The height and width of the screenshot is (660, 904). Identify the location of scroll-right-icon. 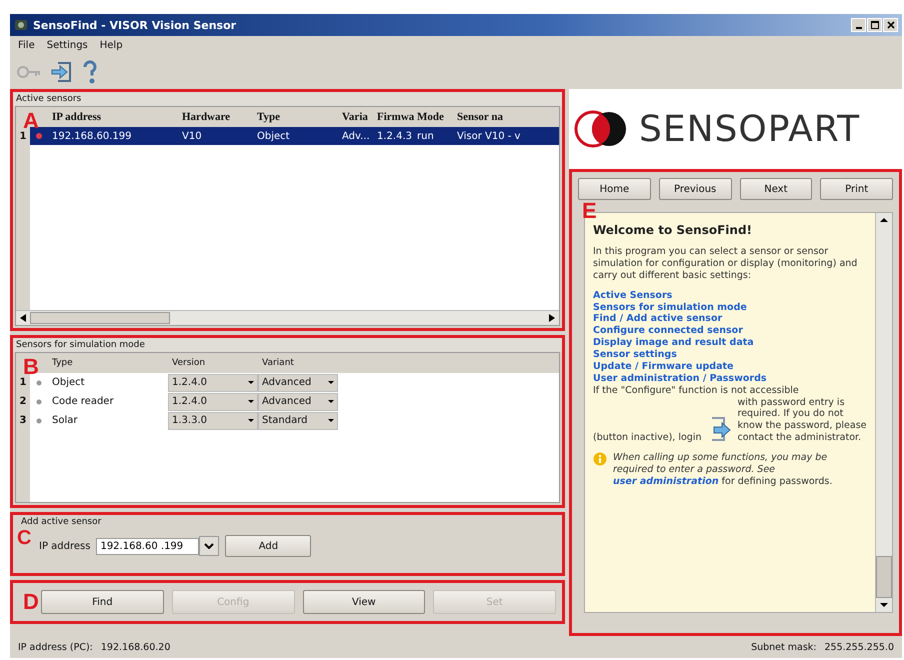
(552, 318).